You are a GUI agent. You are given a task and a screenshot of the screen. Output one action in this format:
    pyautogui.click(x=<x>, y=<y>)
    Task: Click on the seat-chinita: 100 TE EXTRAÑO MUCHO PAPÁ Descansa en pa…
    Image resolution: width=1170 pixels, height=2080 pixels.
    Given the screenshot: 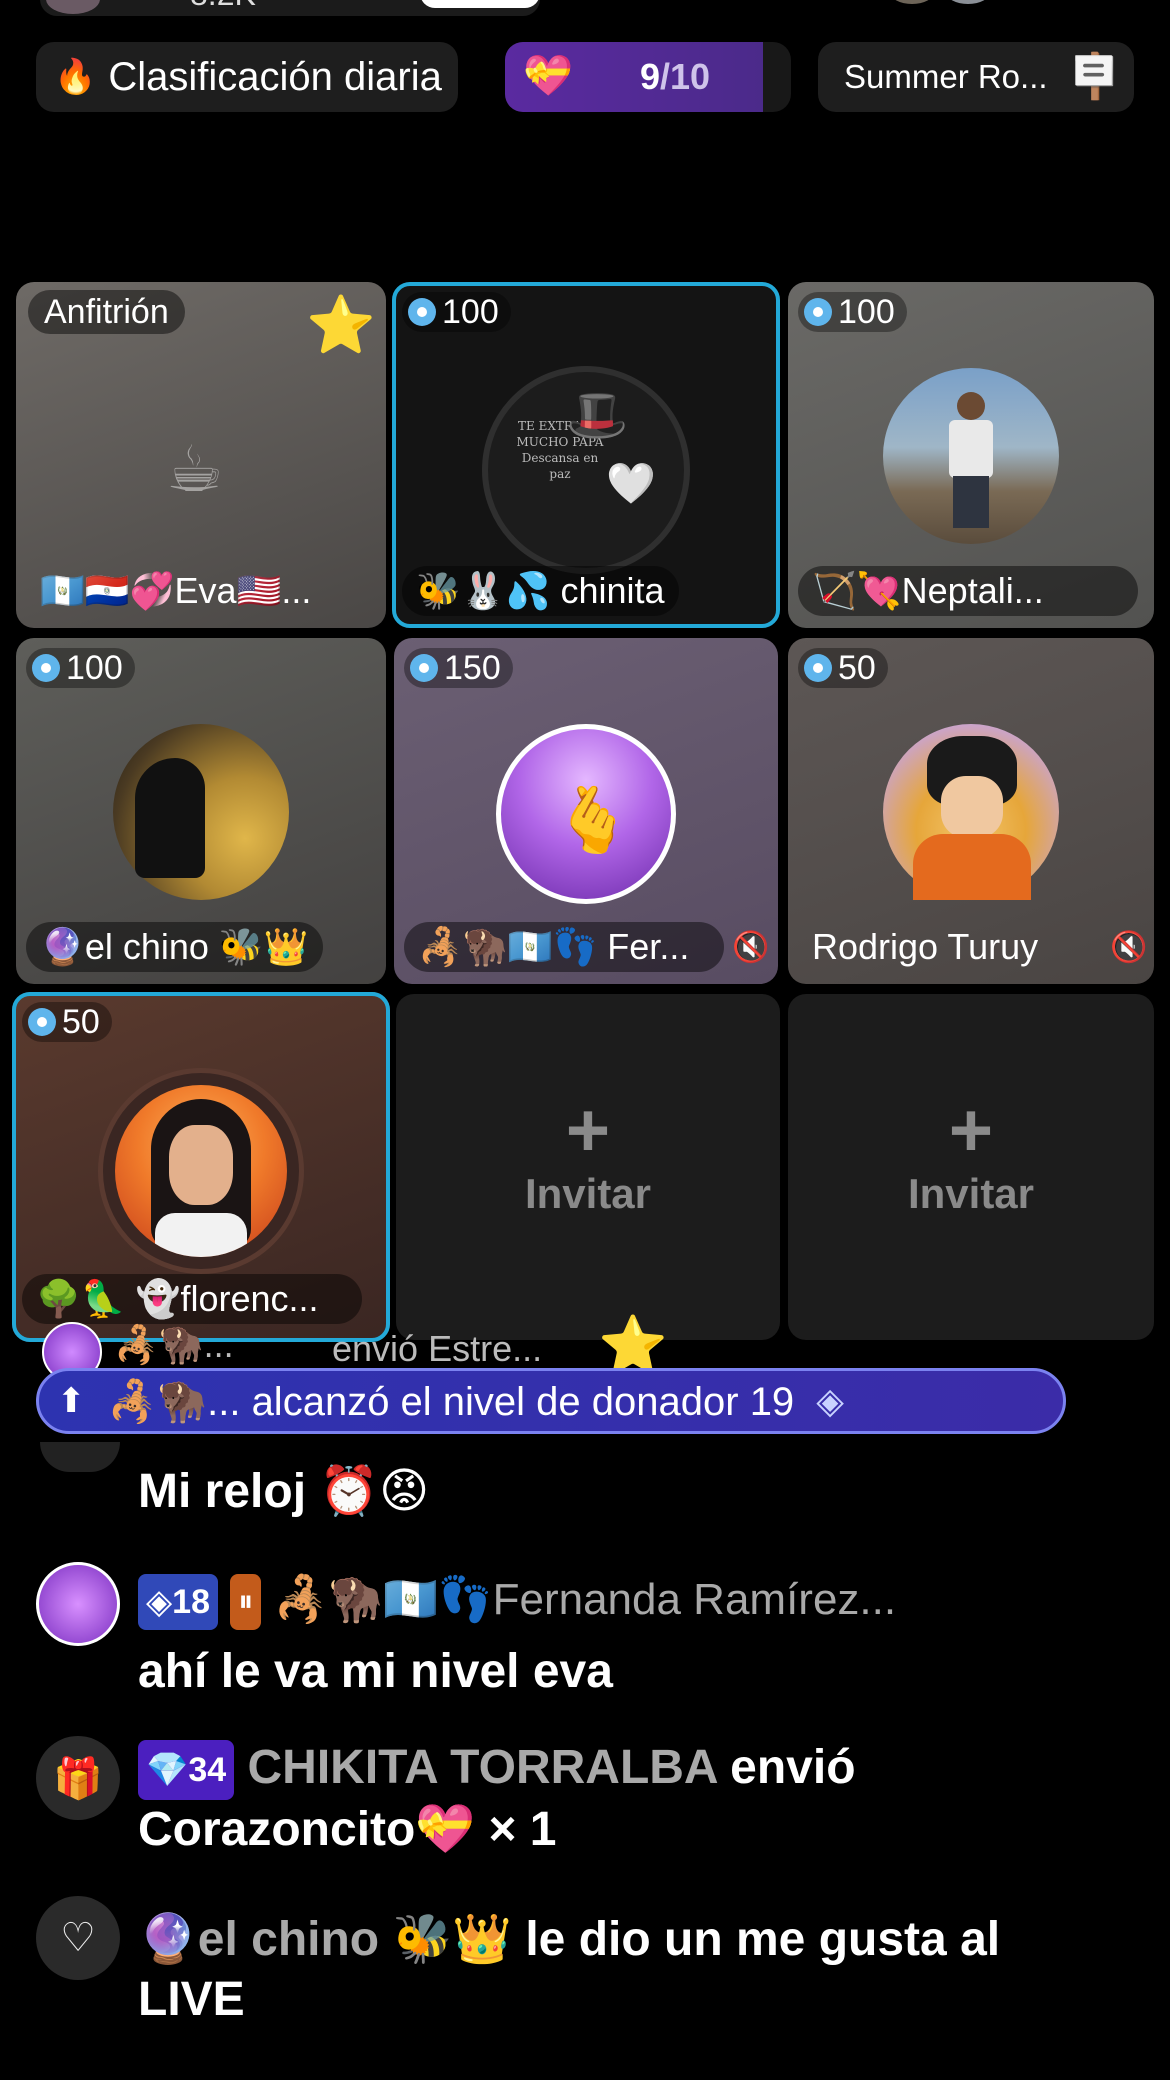 What is the action you would take?
    pyautogui.click(x=586, y=455)
    